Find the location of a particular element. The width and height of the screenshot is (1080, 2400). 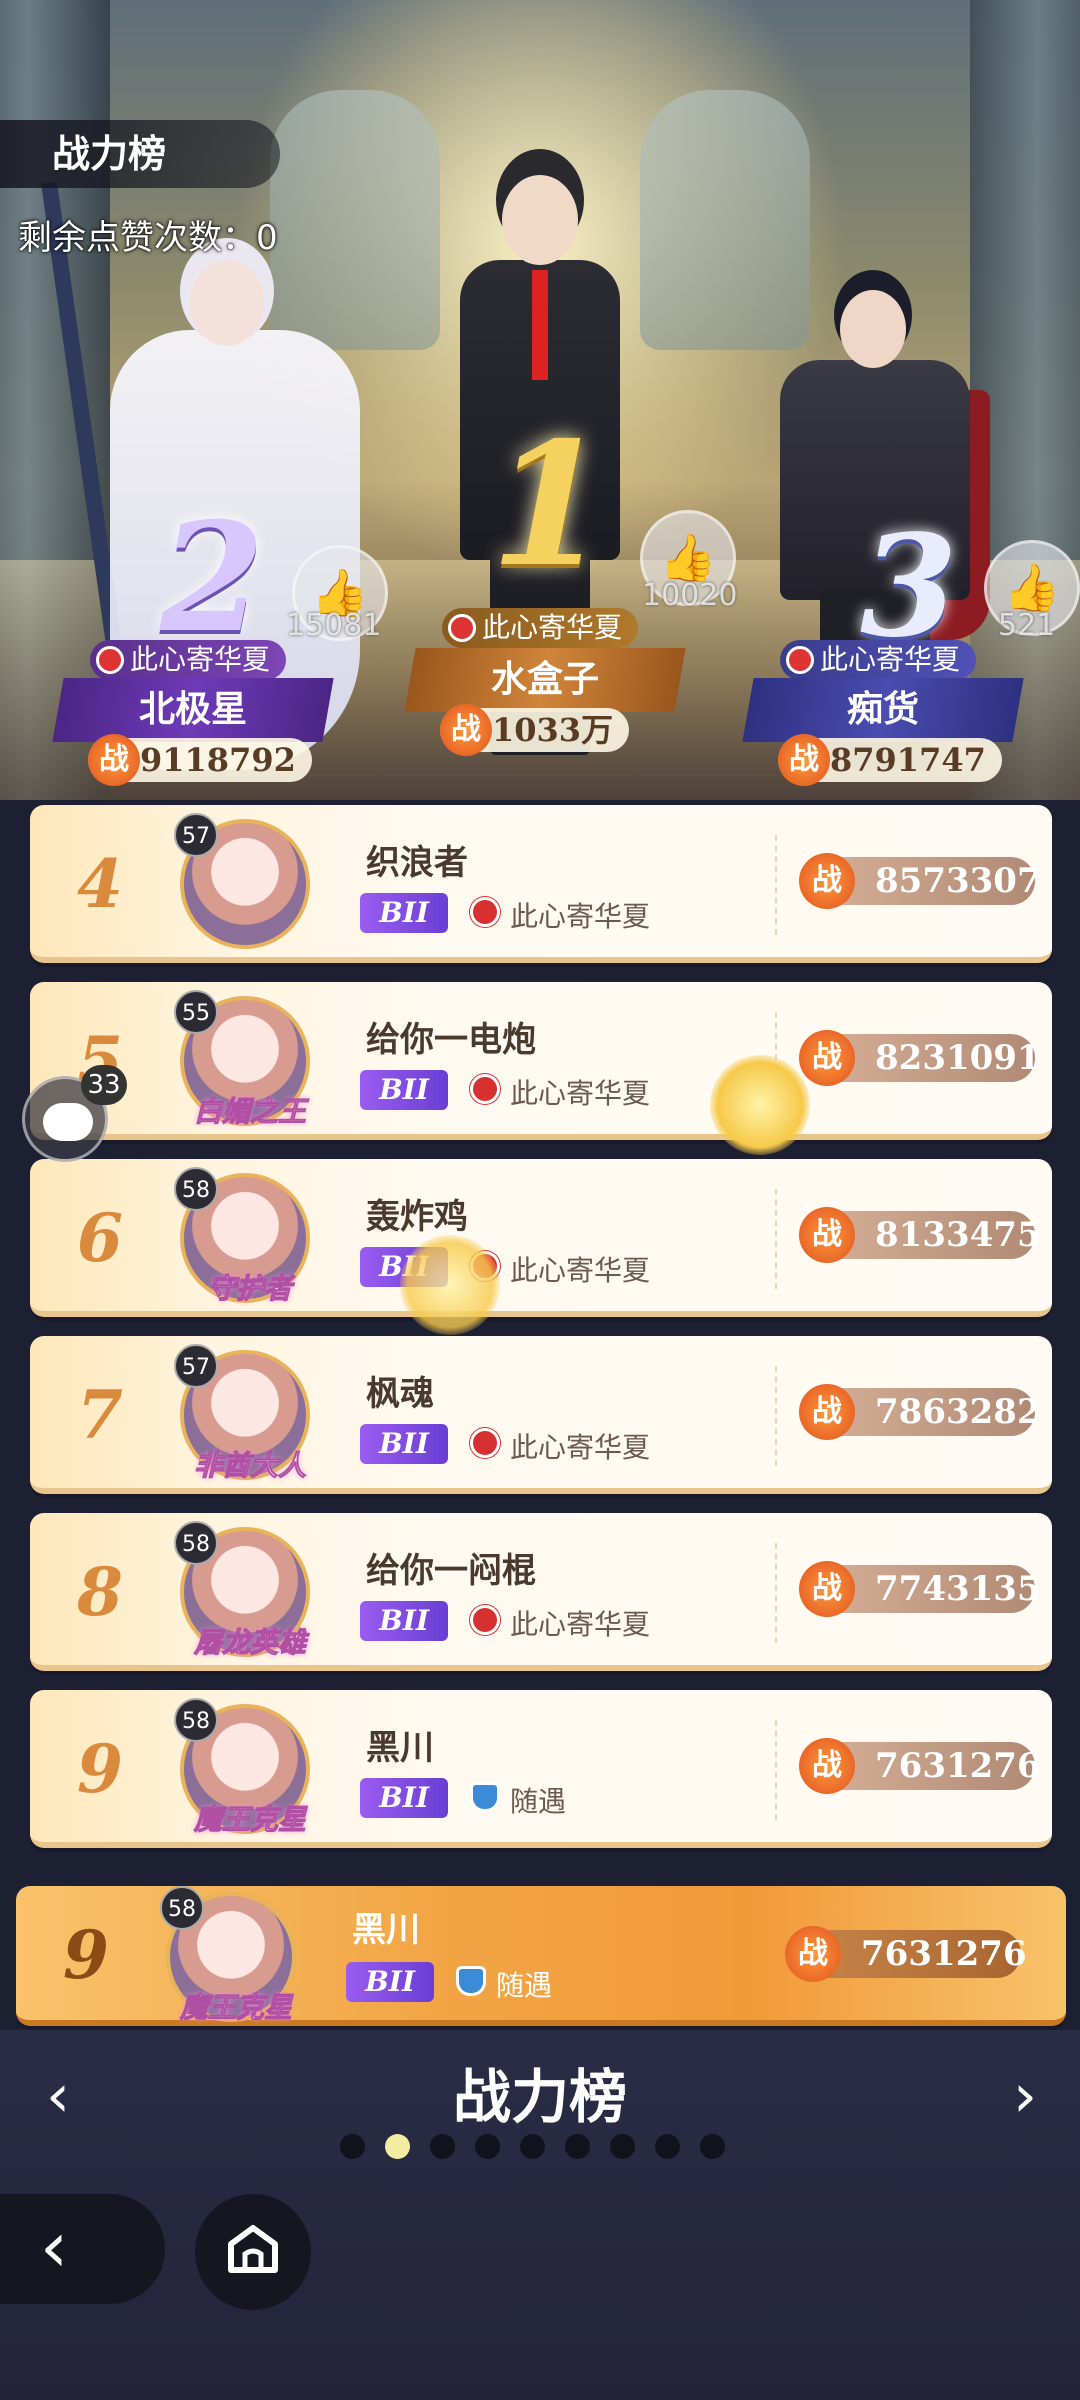

player-name: 黑川 is located at coordinates (400, 1748).